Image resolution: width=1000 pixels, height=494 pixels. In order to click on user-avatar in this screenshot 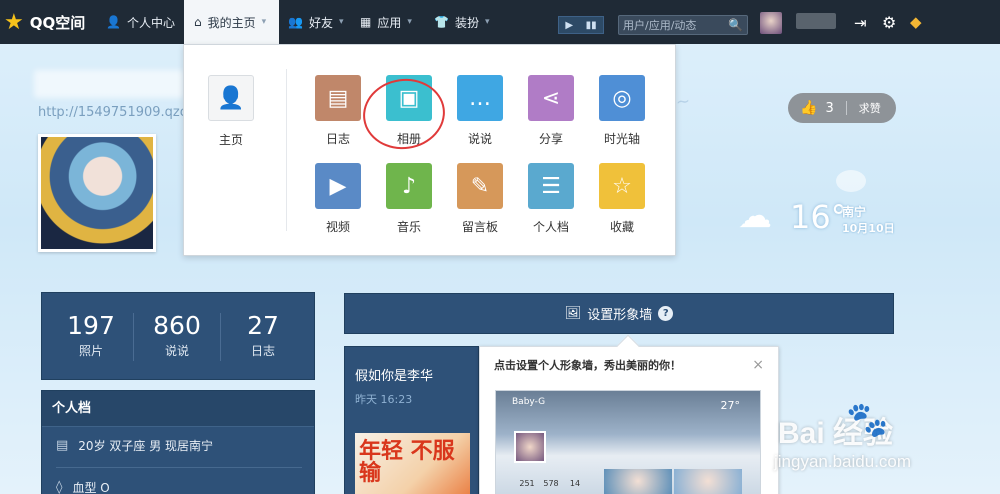, I will do `click(771, 23)`.